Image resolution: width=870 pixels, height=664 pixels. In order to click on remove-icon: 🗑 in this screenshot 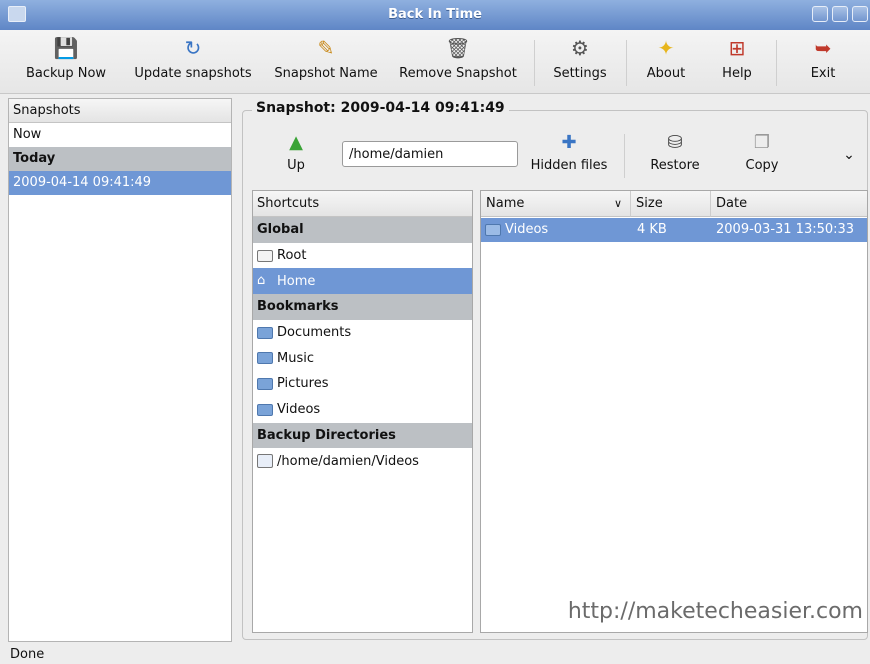, I will do `click(458, 48)`.